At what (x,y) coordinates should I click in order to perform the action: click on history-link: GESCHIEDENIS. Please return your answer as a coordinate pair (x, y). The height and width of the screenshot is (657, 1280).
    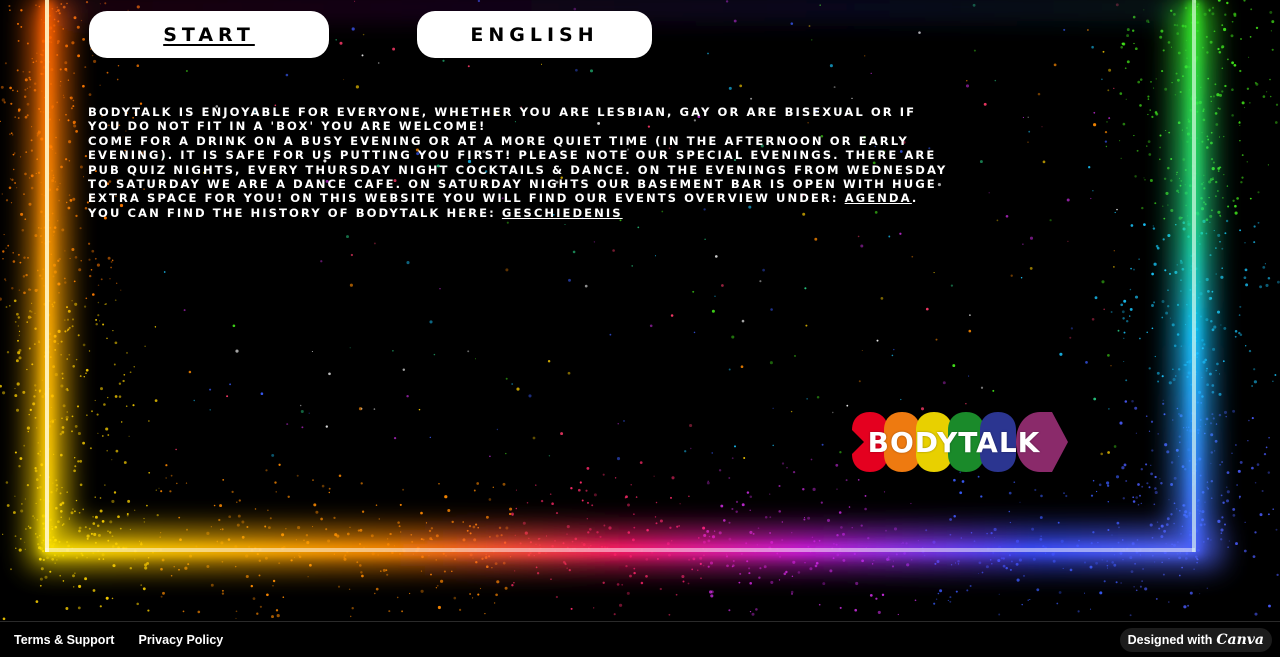
    Looking at the image, I should click on (562, 213).